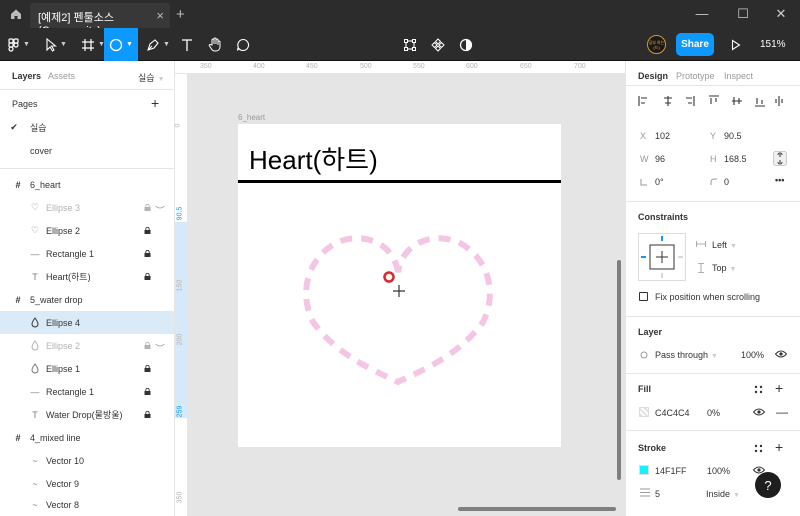  I want to click on page-item: cover, so click(87, 150).